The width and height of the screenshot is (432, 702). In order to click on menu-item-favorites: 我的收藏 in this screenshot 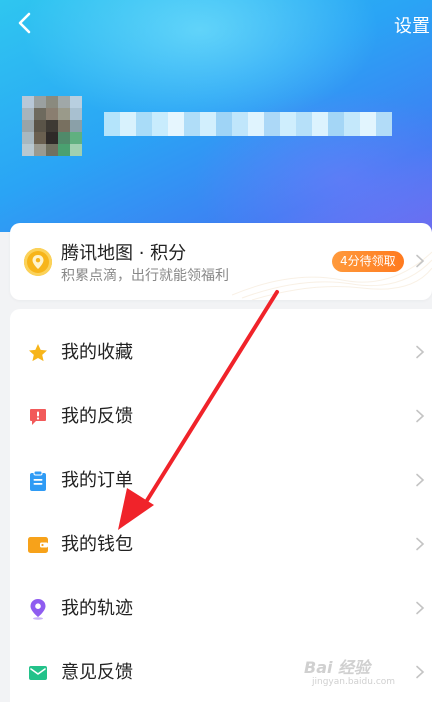, I will do `click(221, 353)`.